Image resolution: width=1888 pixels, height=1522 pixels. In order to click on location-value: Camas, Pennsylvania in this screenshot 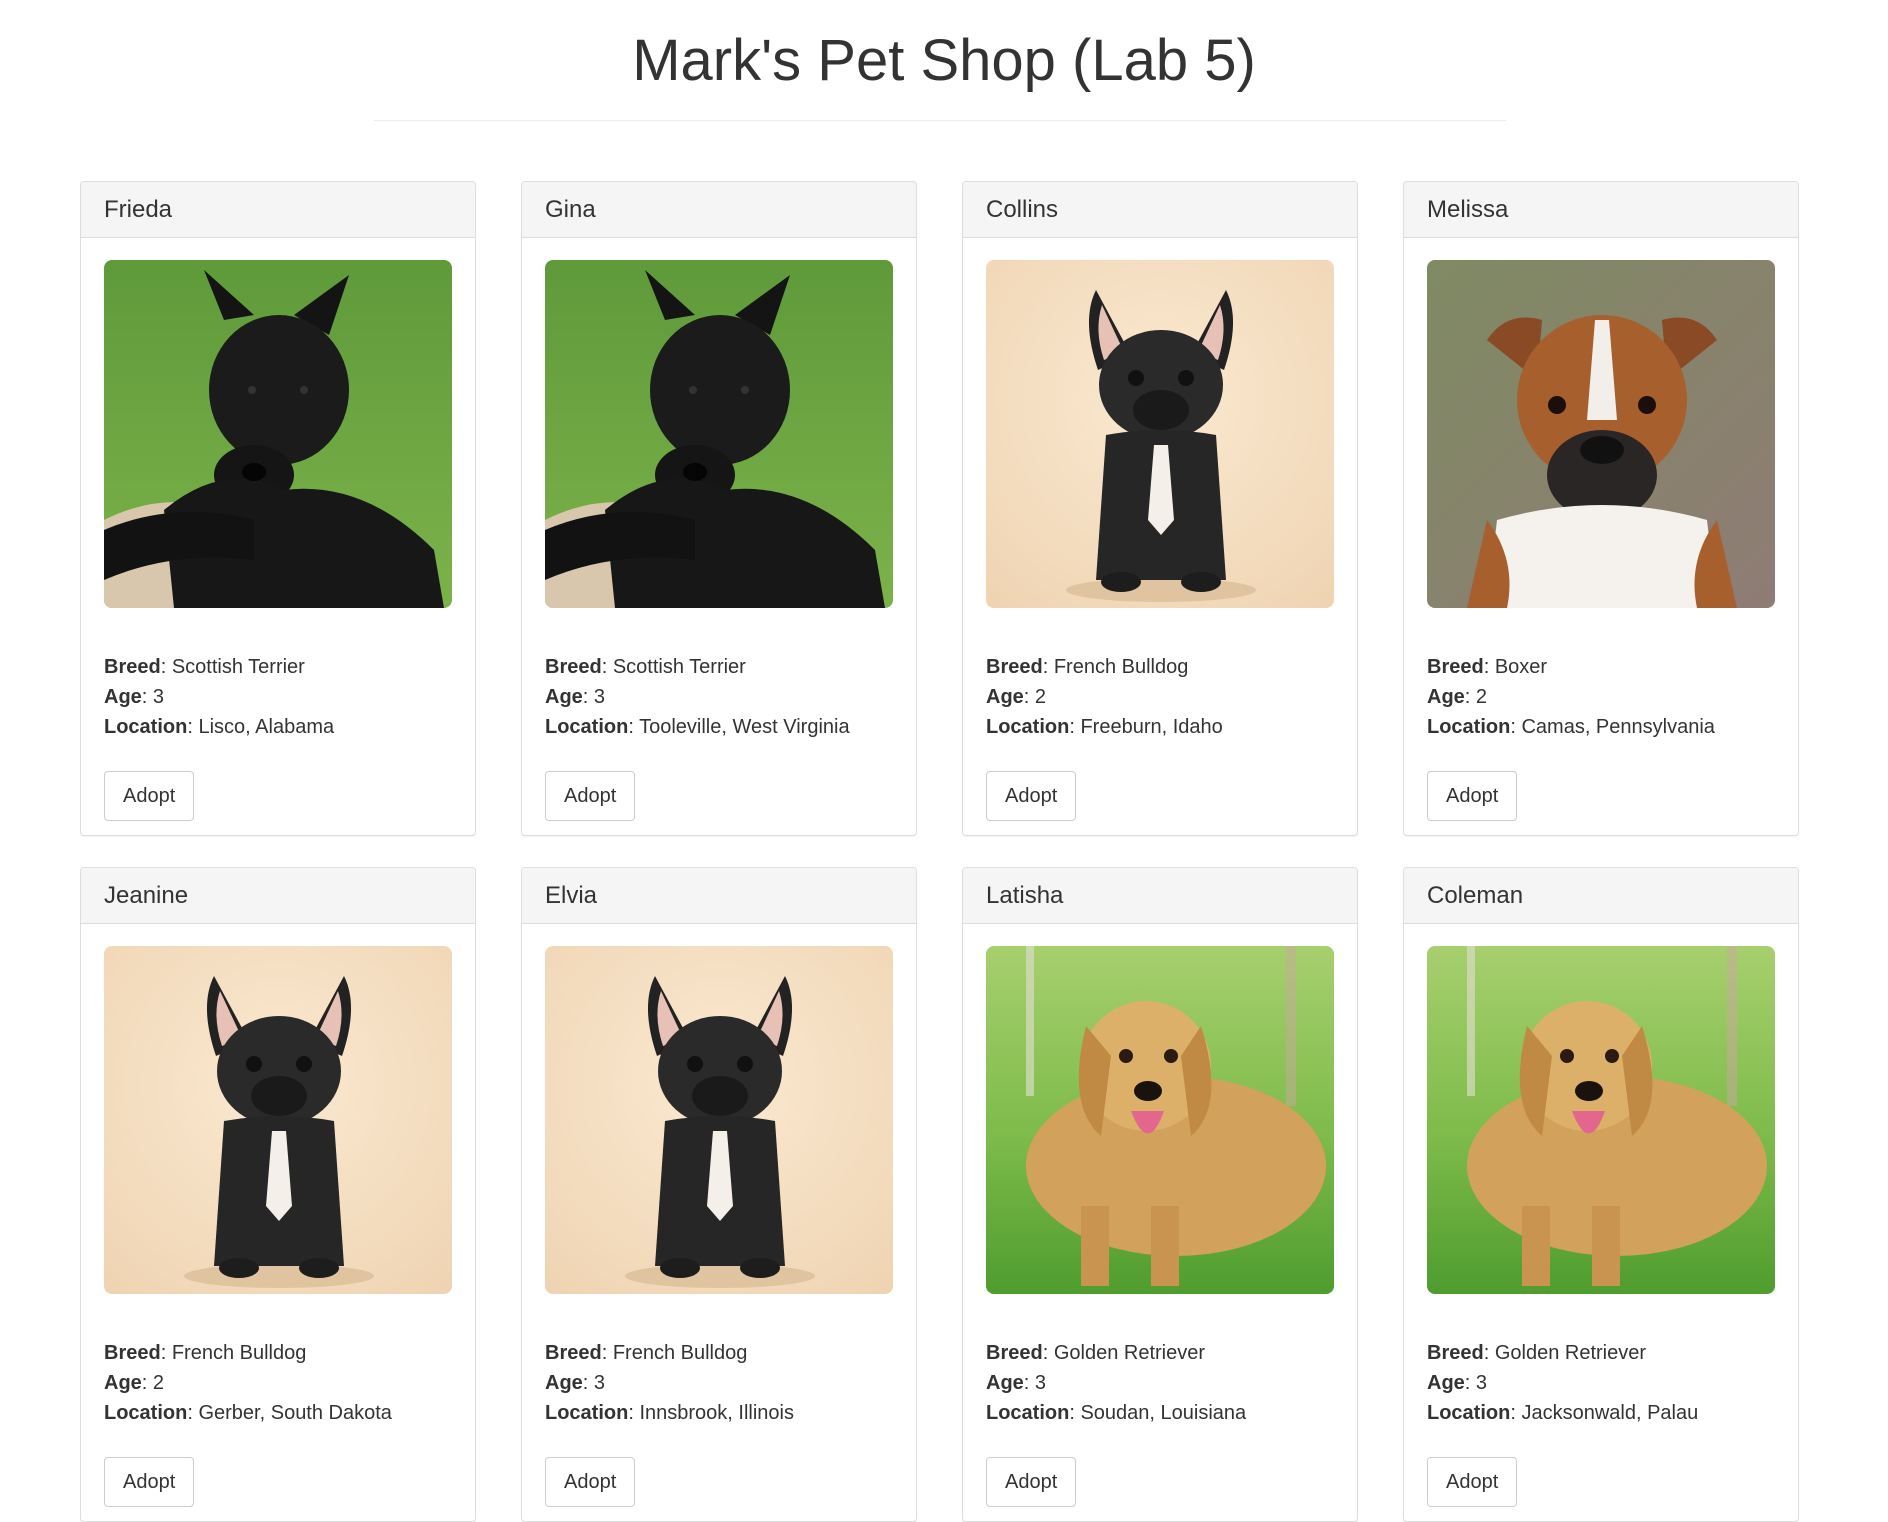, I will do `click(1618, 727)`.